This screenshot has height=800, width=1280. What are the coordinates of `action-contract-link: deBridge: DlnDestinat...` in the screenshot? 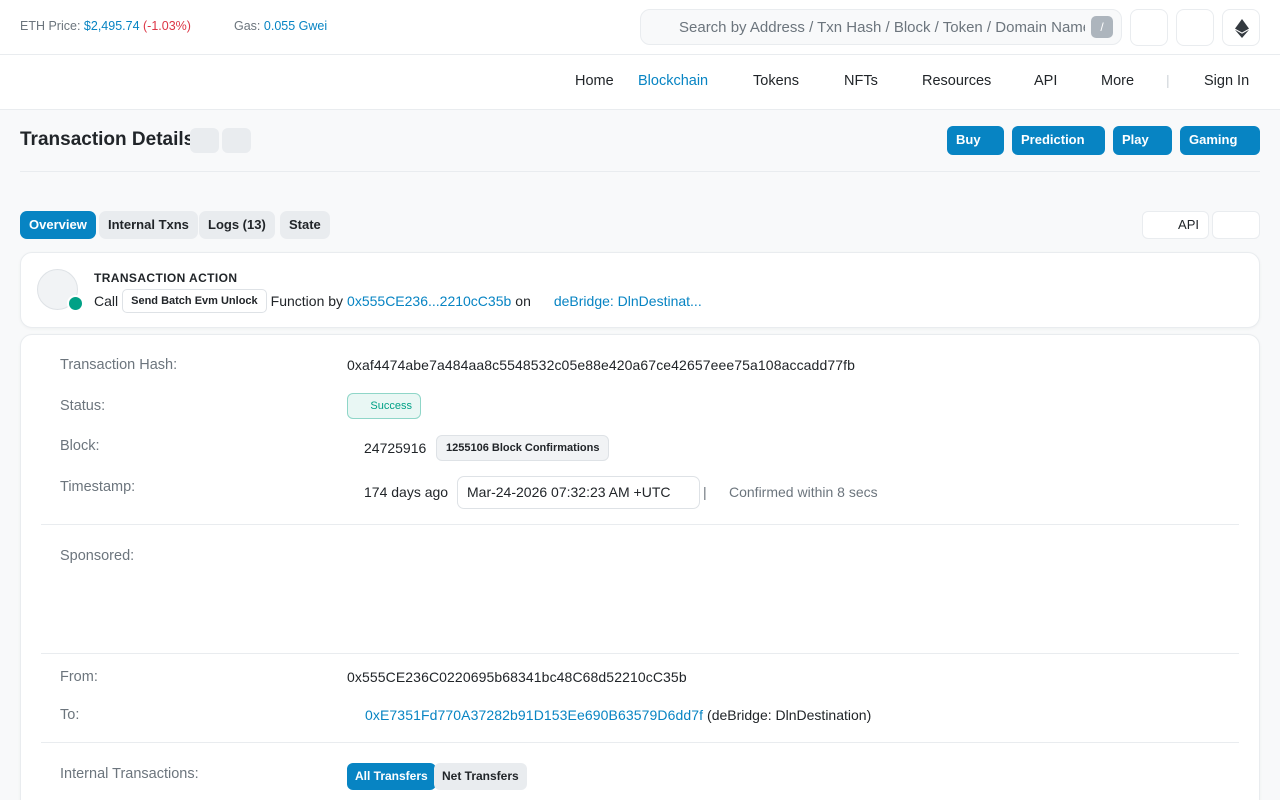 It's located at (628, 301).